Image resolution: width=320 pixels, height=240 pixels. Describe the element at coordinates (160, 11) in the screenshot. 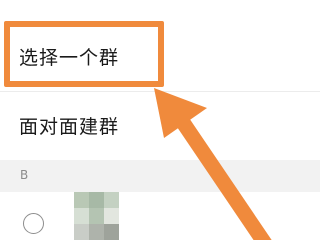

I see `top-divider-area` at that location.